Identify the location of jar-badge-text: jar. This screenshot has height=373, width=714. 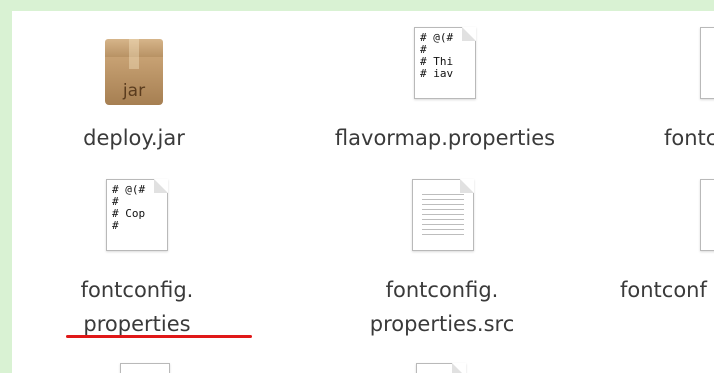
(134, 91).